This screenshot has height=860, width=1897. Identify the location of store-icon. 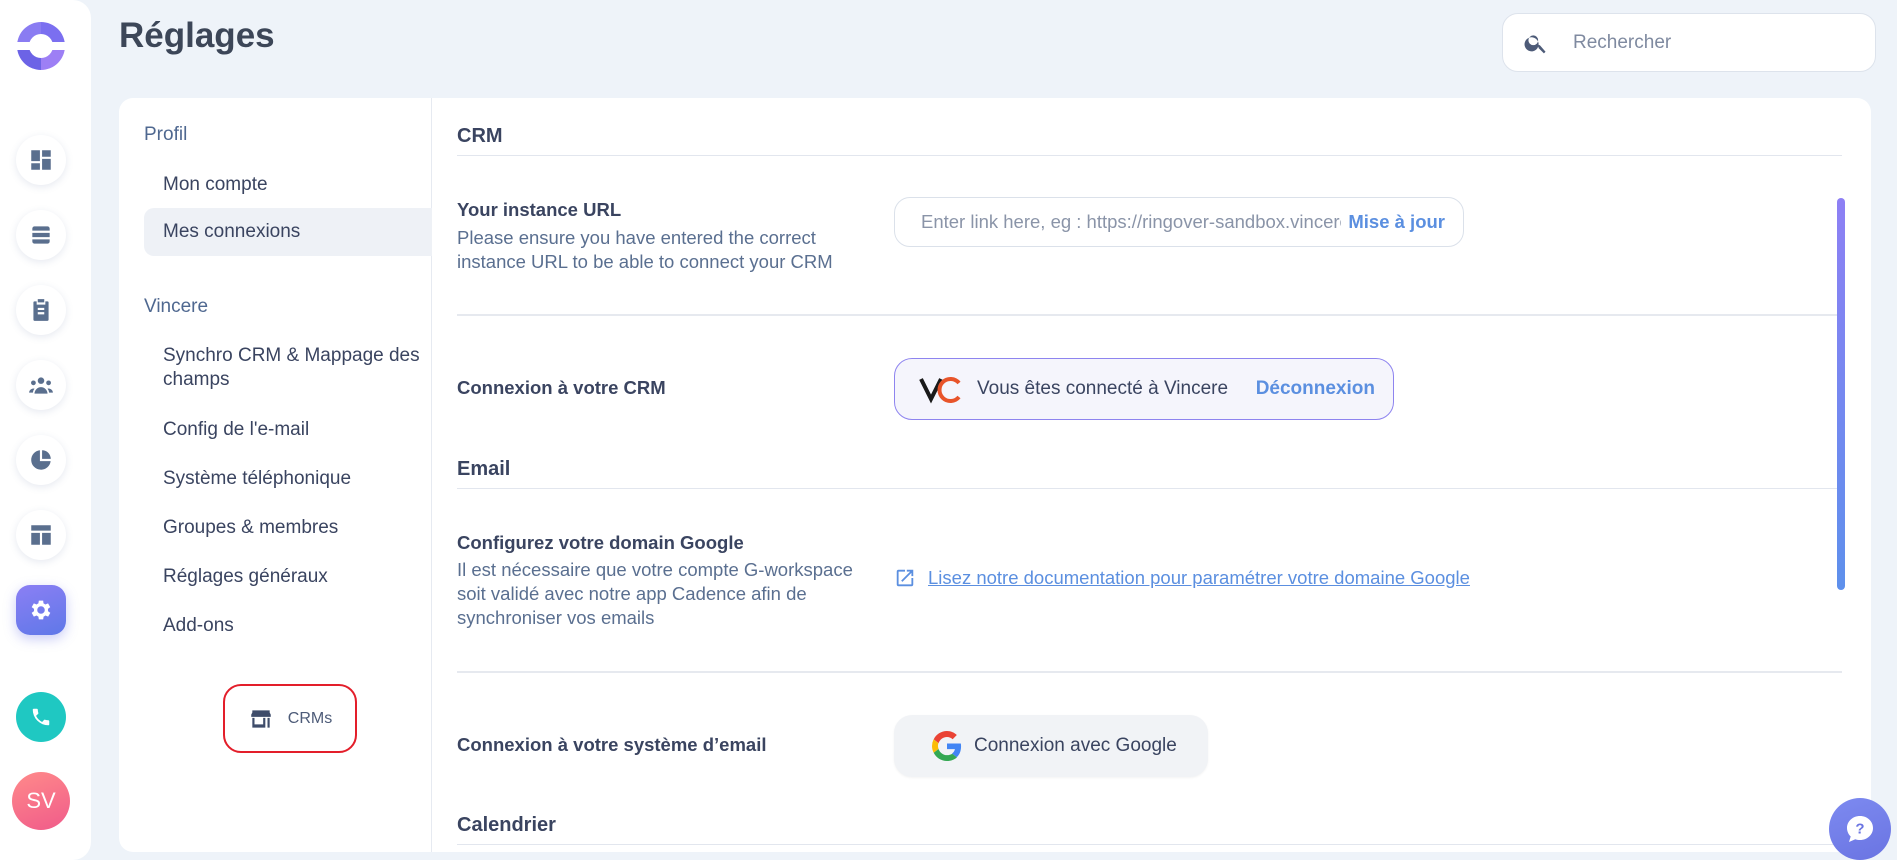
(261, 718).